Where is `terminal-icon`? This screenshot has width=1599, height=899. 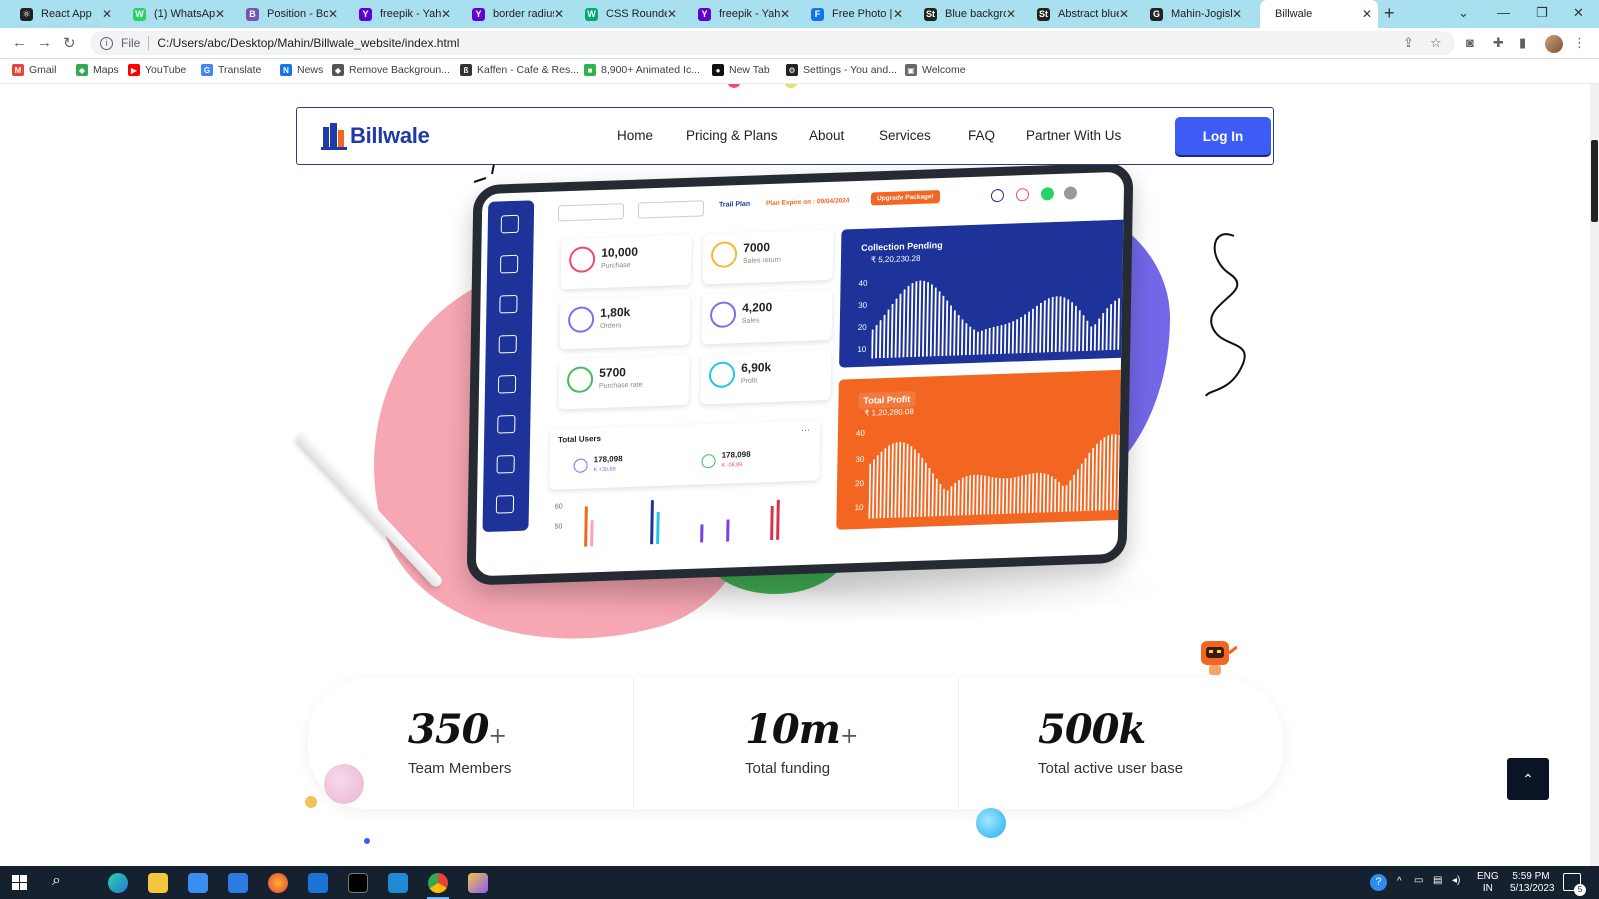 terminal-icon is located at coordinates (358, 883).